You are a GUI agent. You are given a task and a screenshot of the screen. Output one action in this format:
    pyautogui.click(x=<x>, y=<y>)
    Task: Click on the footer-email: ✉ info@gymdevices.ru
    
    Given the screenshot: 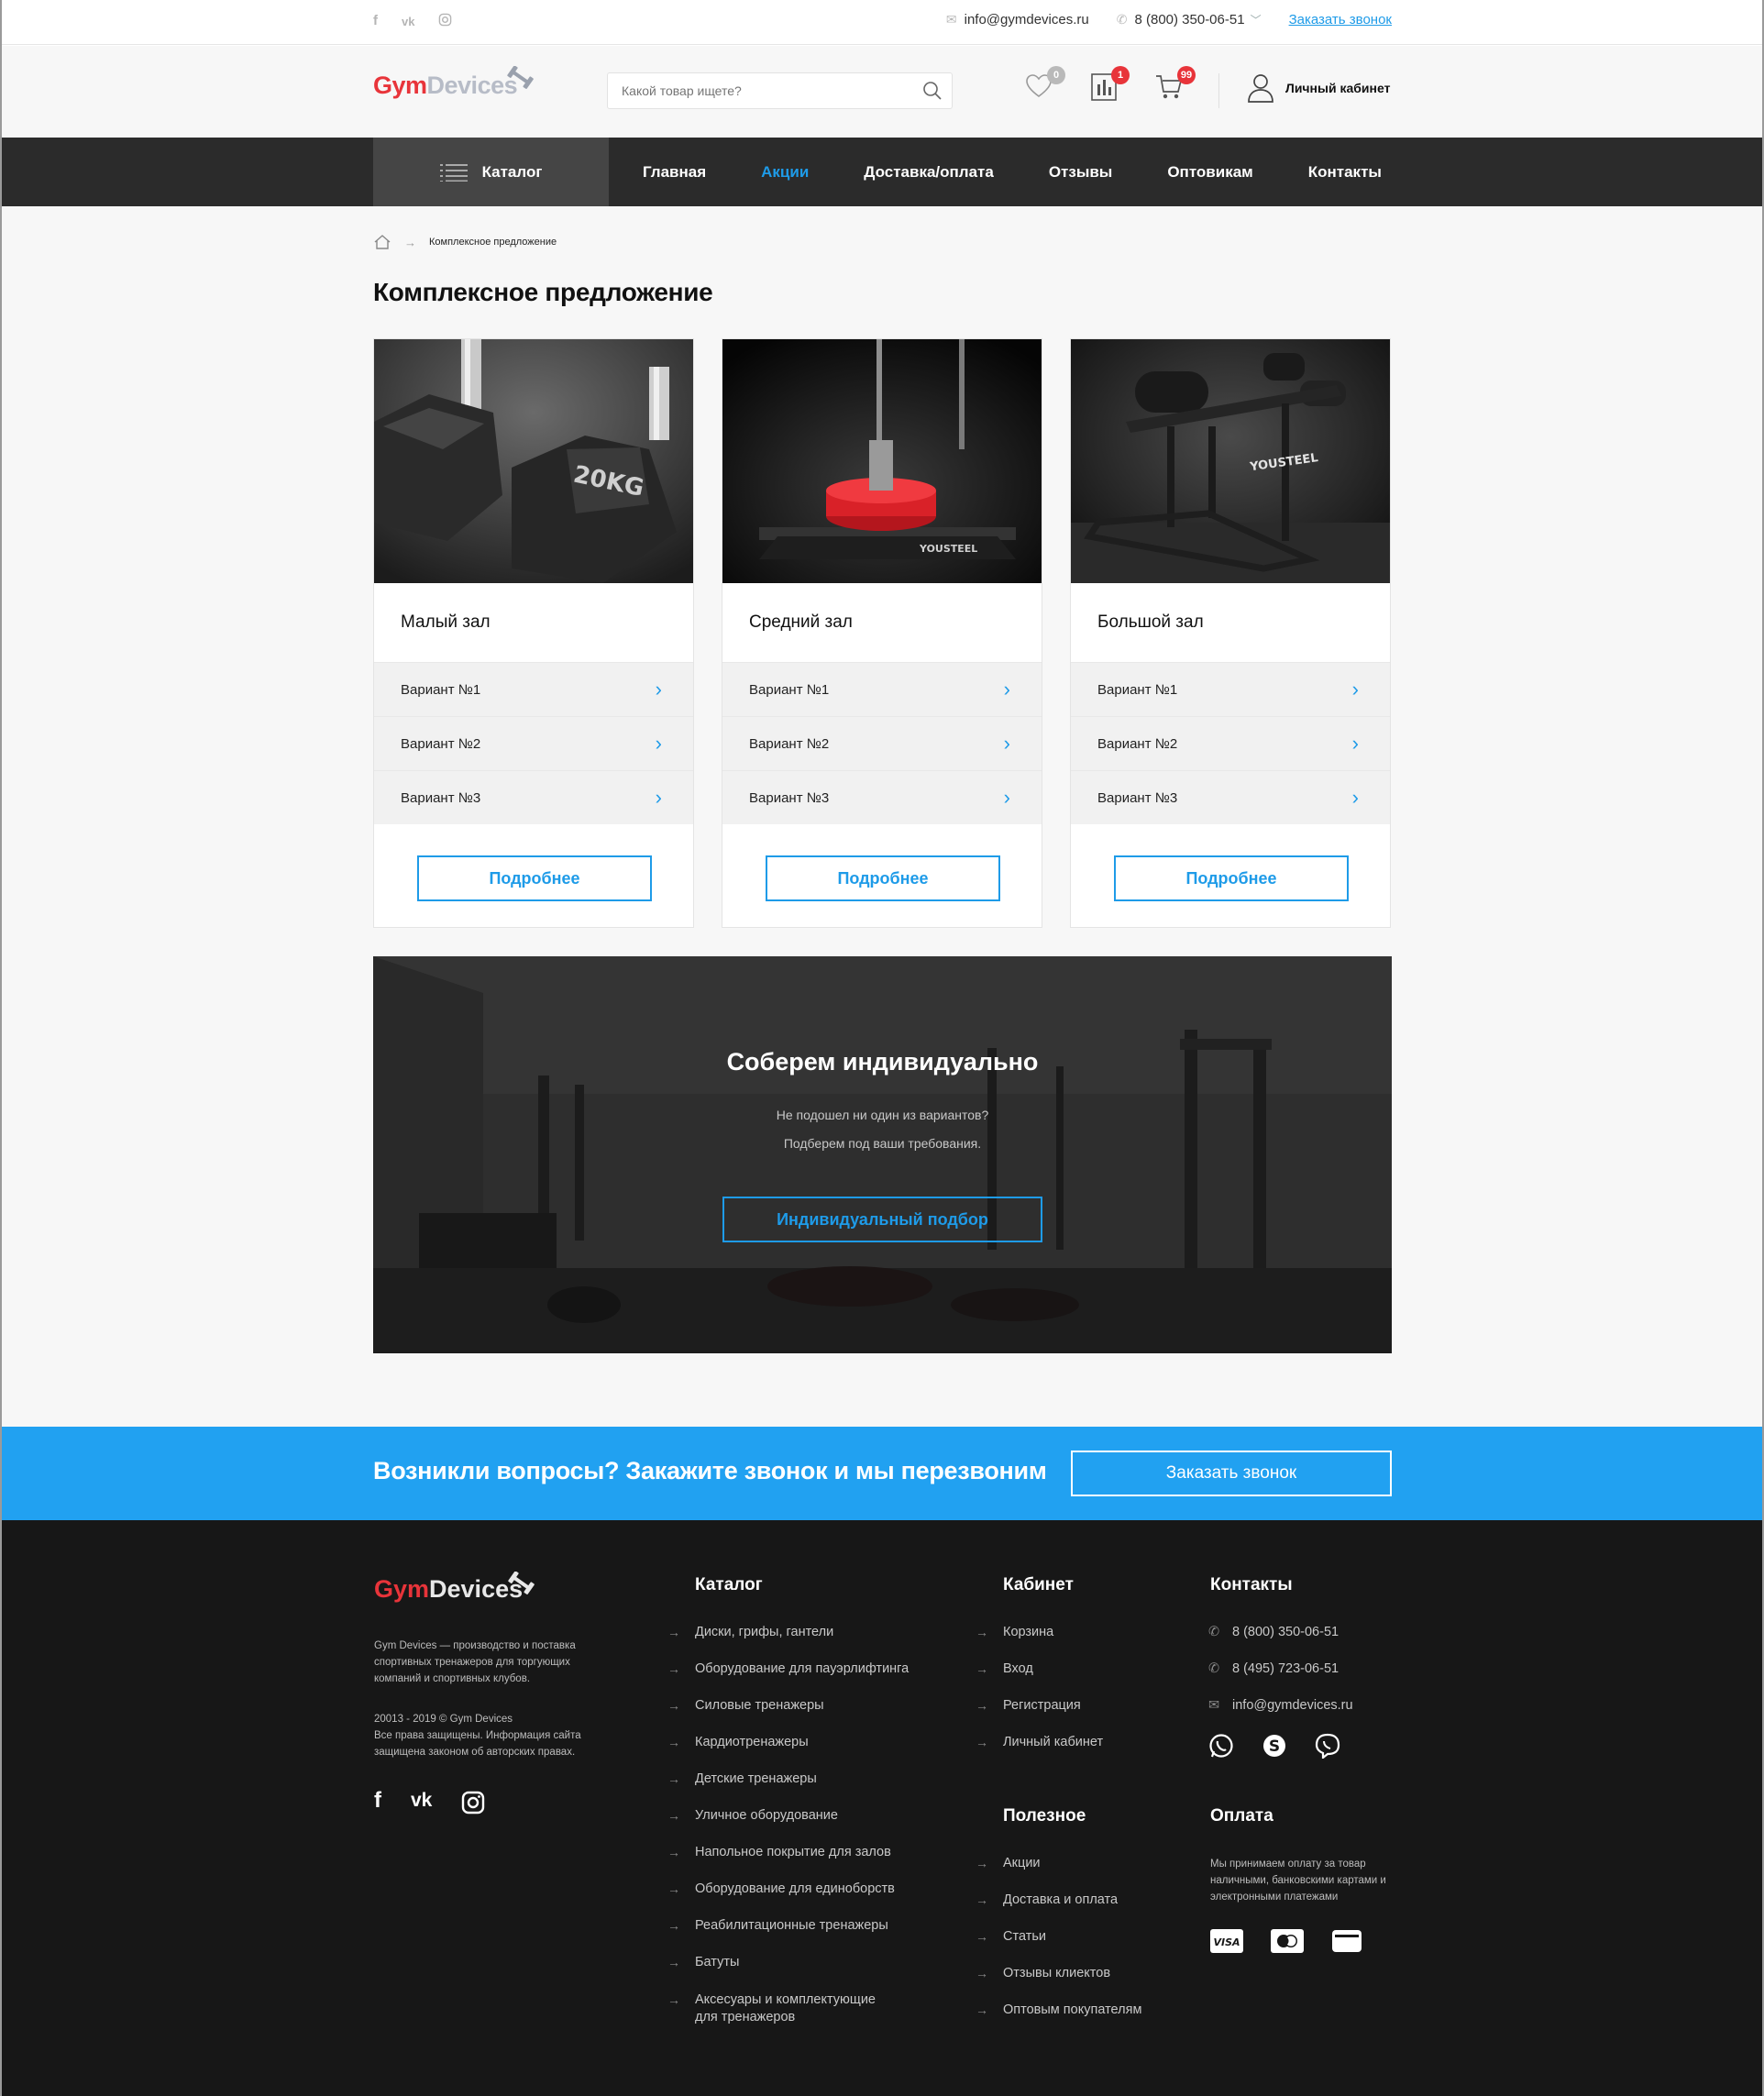 What is the action you would take?
    pyautogui.click(x=1280, y=1716)
    